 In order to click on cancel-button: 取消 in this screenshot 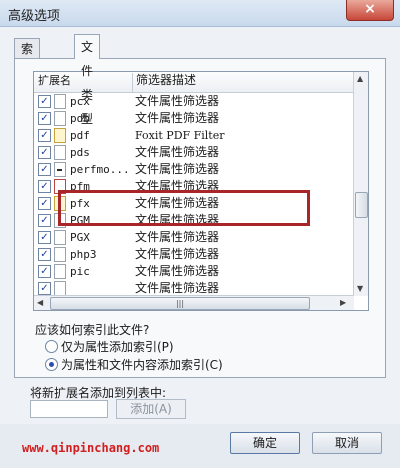, I will do `click(347, 443)`.